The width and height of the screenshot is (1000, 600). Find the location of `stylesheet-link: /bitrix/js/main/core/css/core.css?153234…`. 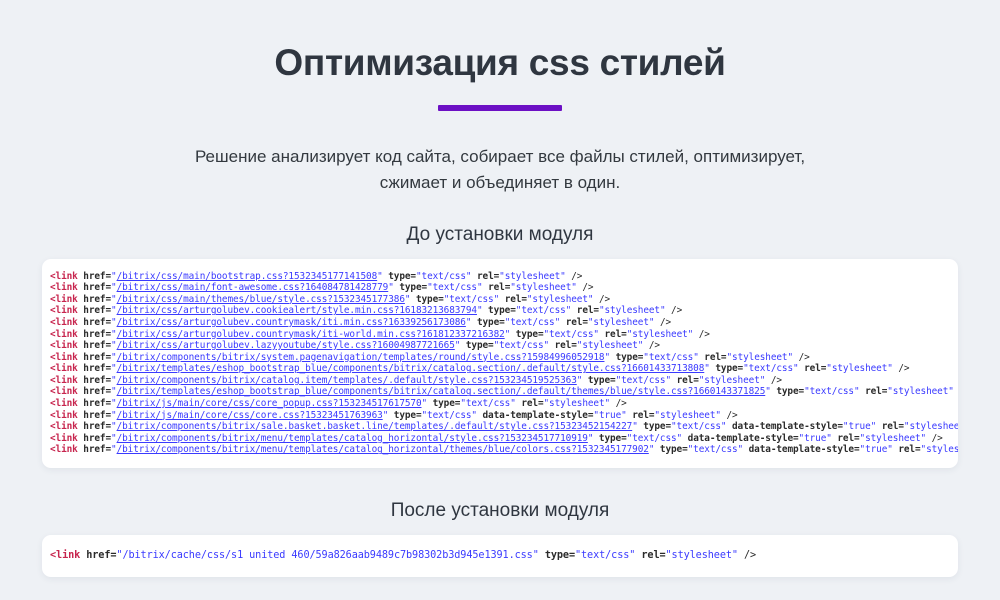

stylesheet-link: /bitrix/js/main/core/css/core.css?153234… is located at coordinates (250, 415).